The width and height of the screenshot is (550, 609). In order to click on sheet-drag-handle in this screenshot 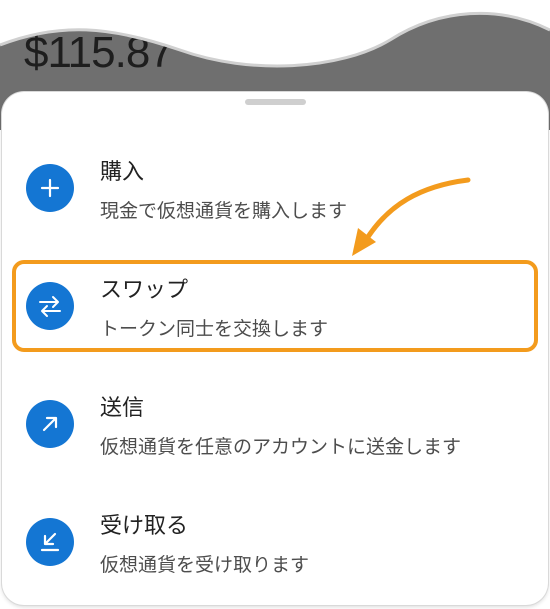, I will do `click(275, 102)`.